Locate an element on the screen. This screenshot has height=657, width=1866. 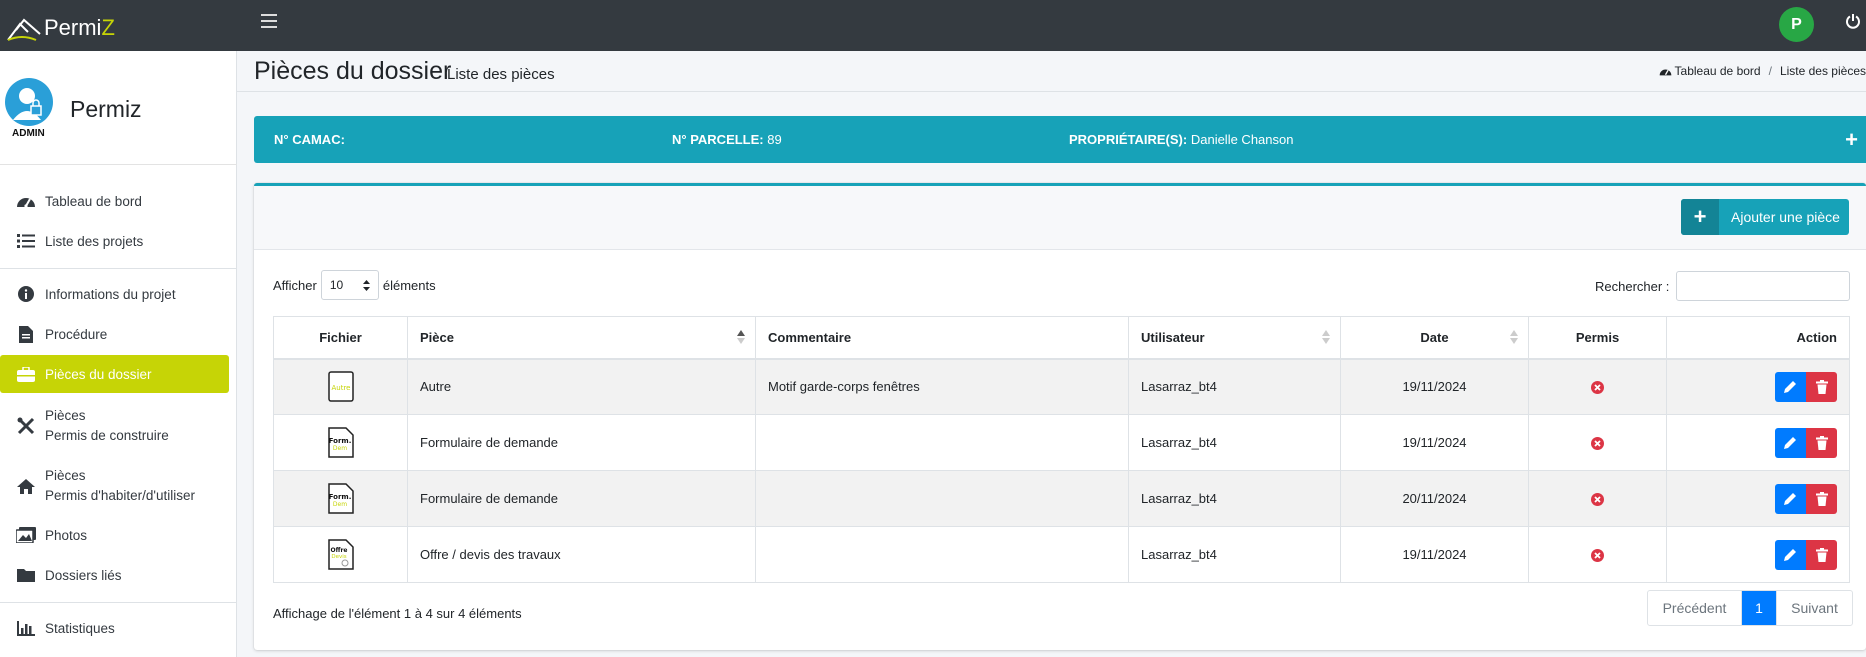
list-icon is located at coordinates (26, 241).